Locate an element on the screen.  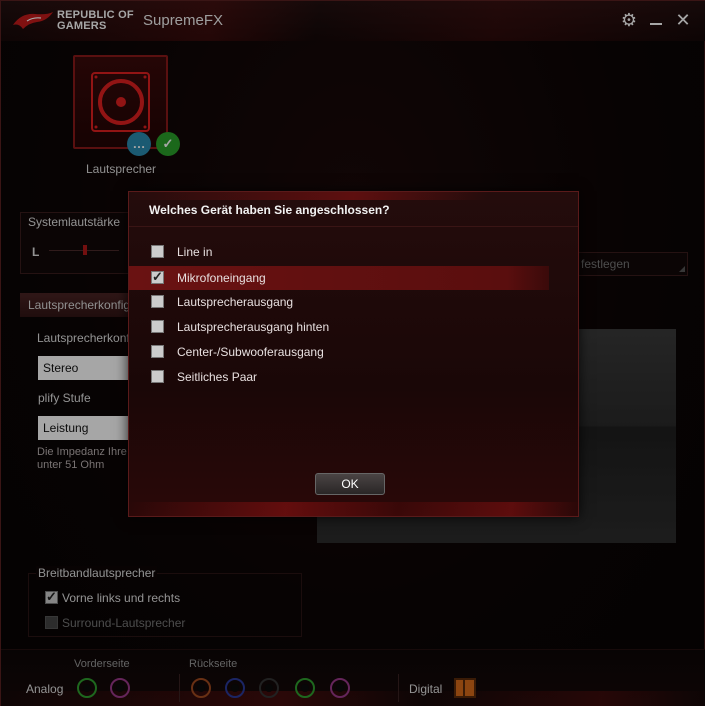
option-label: Lautsprecherausgang is located at coordinates (235, 302).